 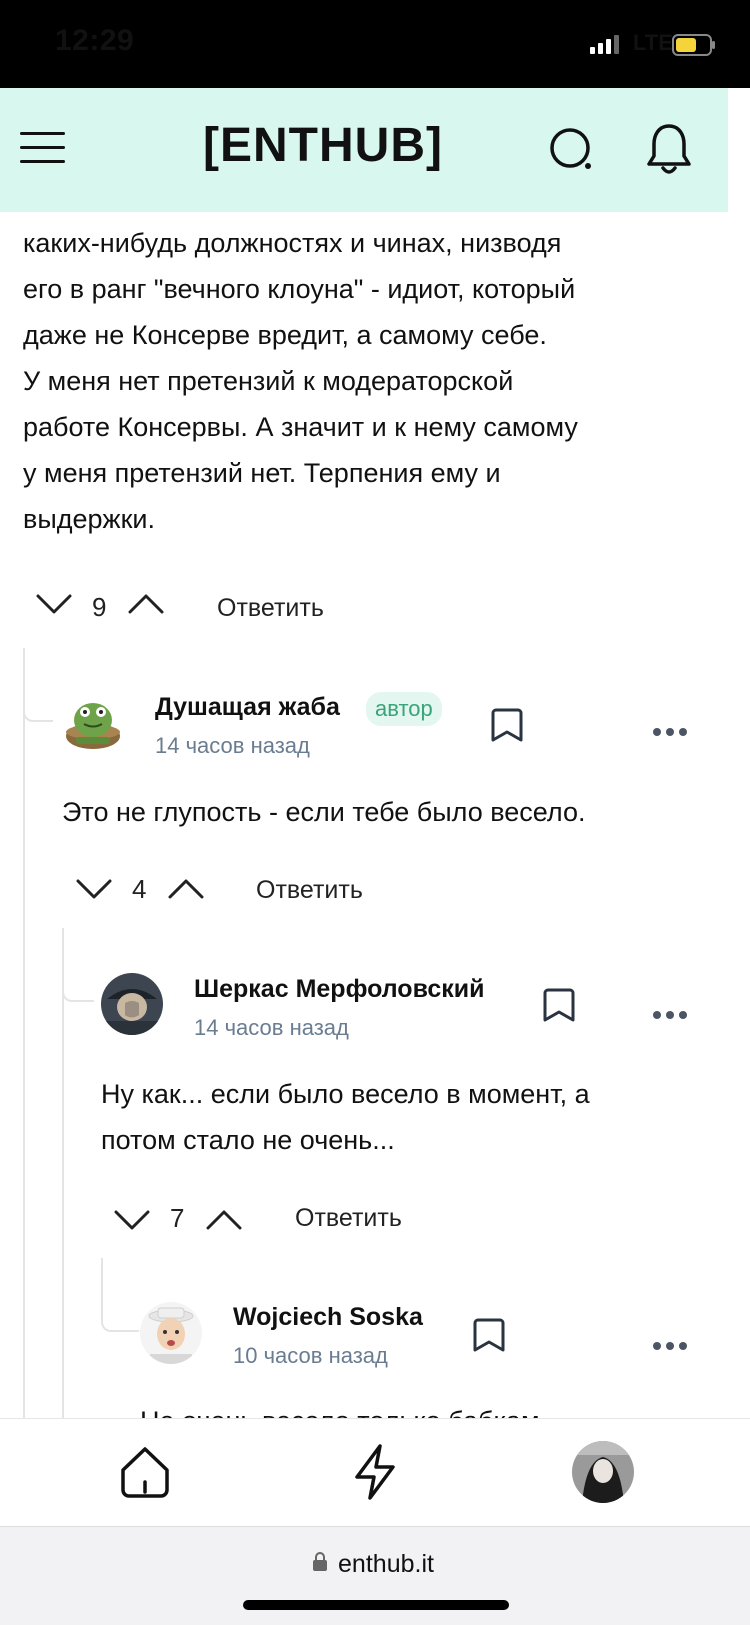 What do you see at coordinates (310, 1355) in the screenshot?
I see `comment-time: 10 часов назад` at bounding box center [310, 1355].